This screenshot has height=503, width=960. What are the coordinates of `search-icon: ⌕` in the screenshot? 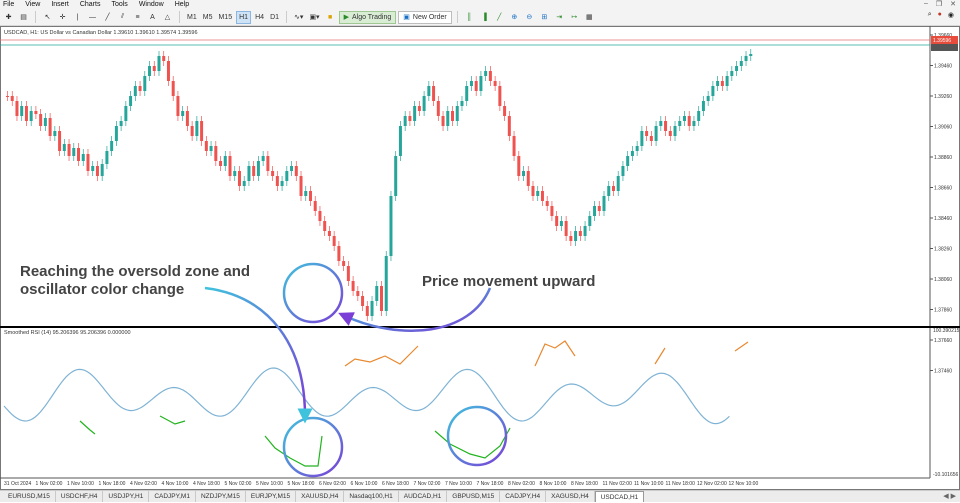 It's located at (930, 15).